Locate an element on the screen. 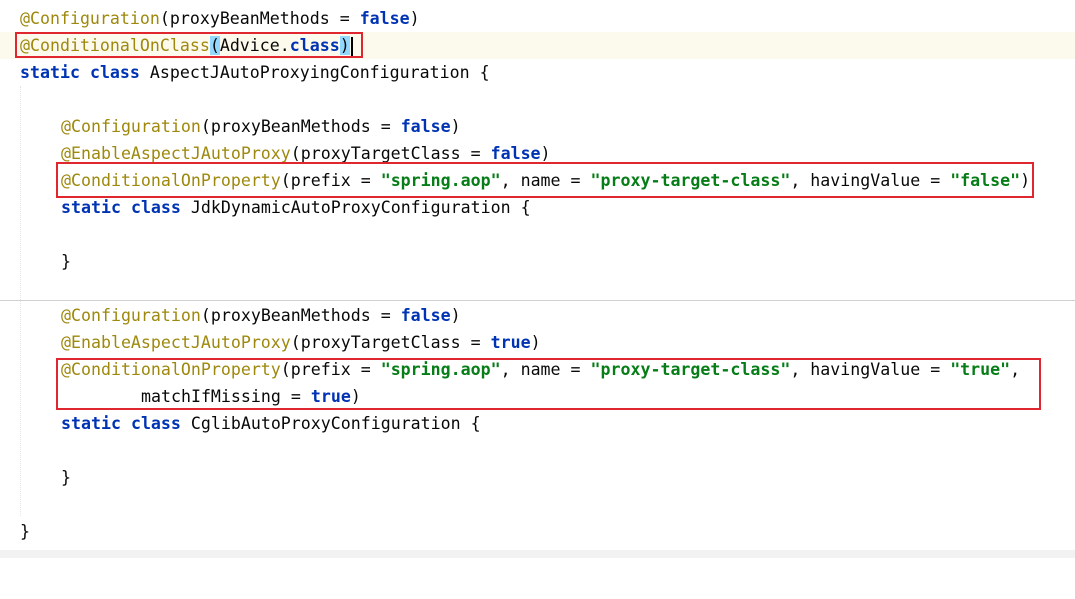 This screenshot has width=1075, height=599. matched-paren: ) is located at coordinates (344, 45).